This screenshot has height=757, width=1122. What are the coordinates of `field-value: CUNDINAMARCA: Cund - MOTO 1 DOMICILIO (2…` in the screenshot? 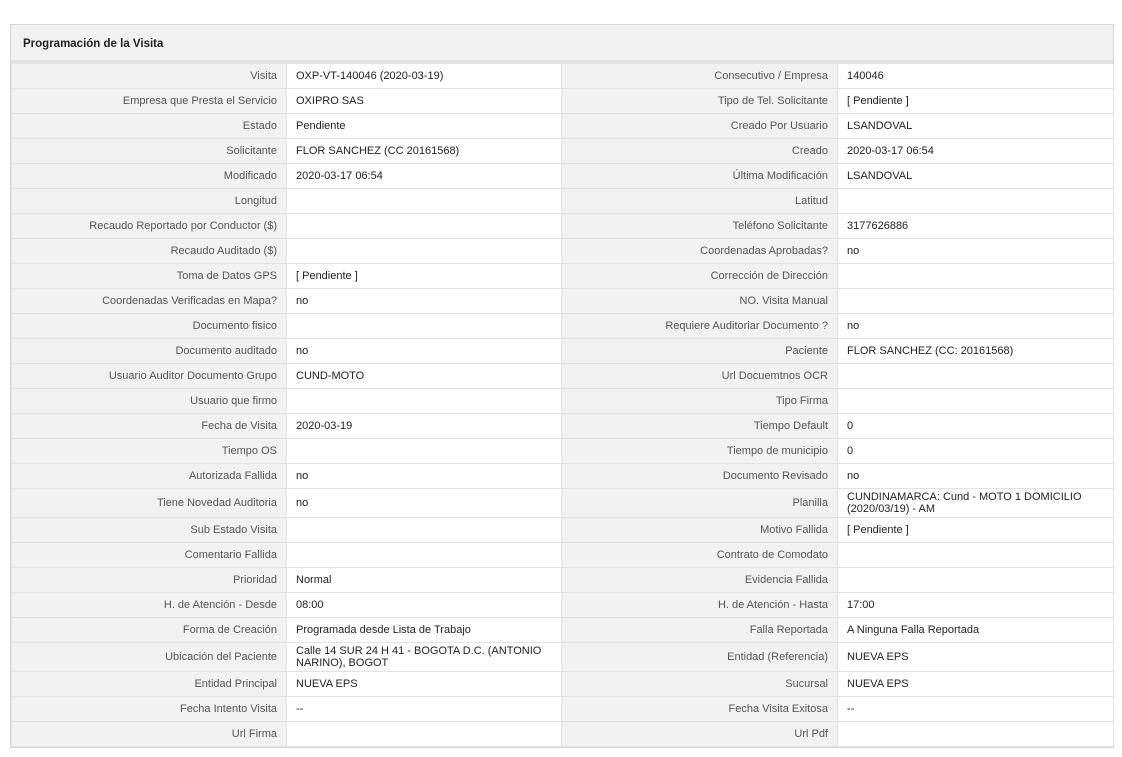 It's located at (975, 503).